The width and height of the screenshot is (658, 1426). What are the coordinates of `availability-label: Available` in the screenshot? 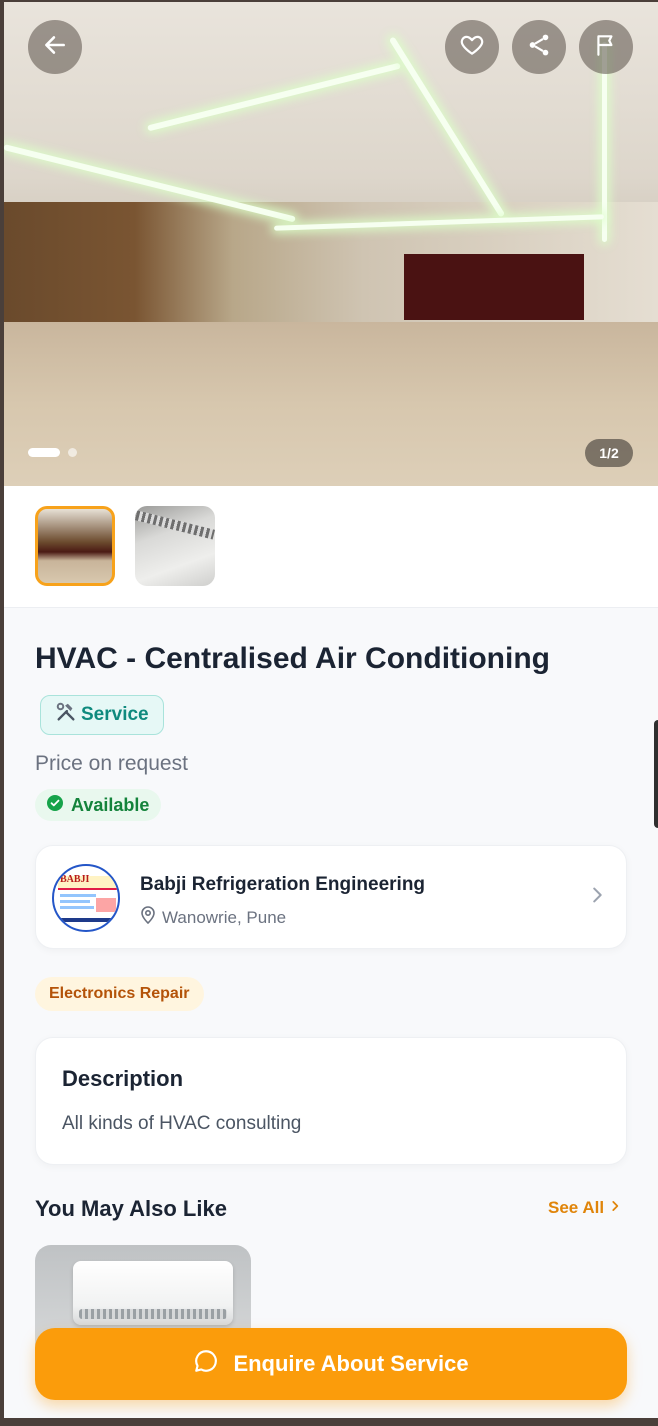 It's located at (110, 804).